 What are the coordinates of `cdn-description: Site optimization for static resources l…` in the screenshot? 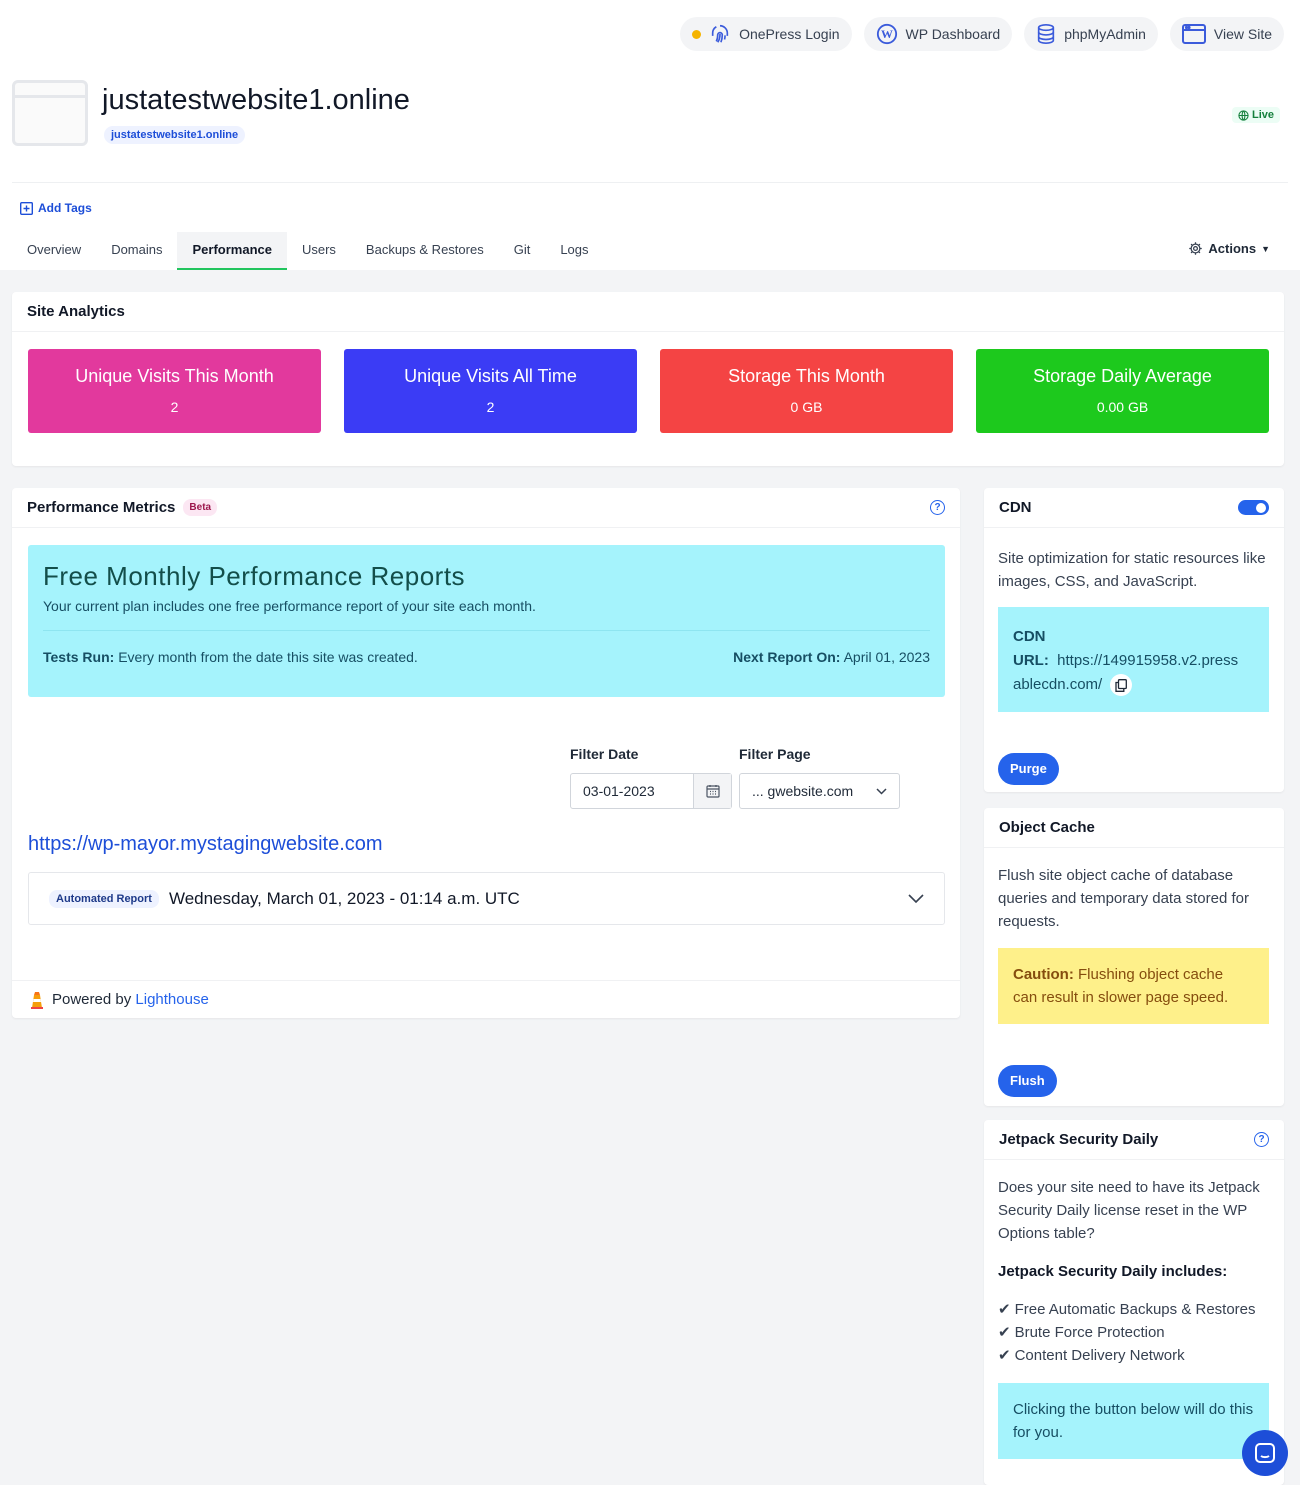 It's located at (1132, 570).